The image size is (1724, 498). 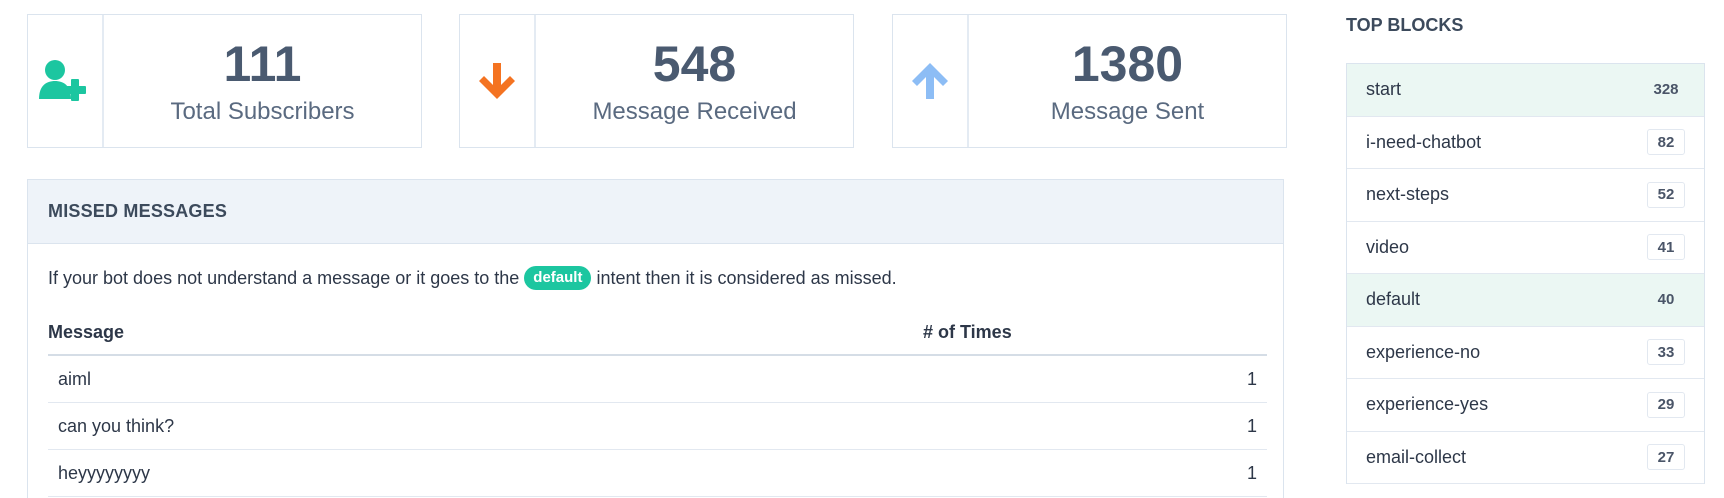 What do you see at coordinates (1525, 247) in the screenshot?
I see `top-block-item-video: video 41` at bounding box center [1525, 247].